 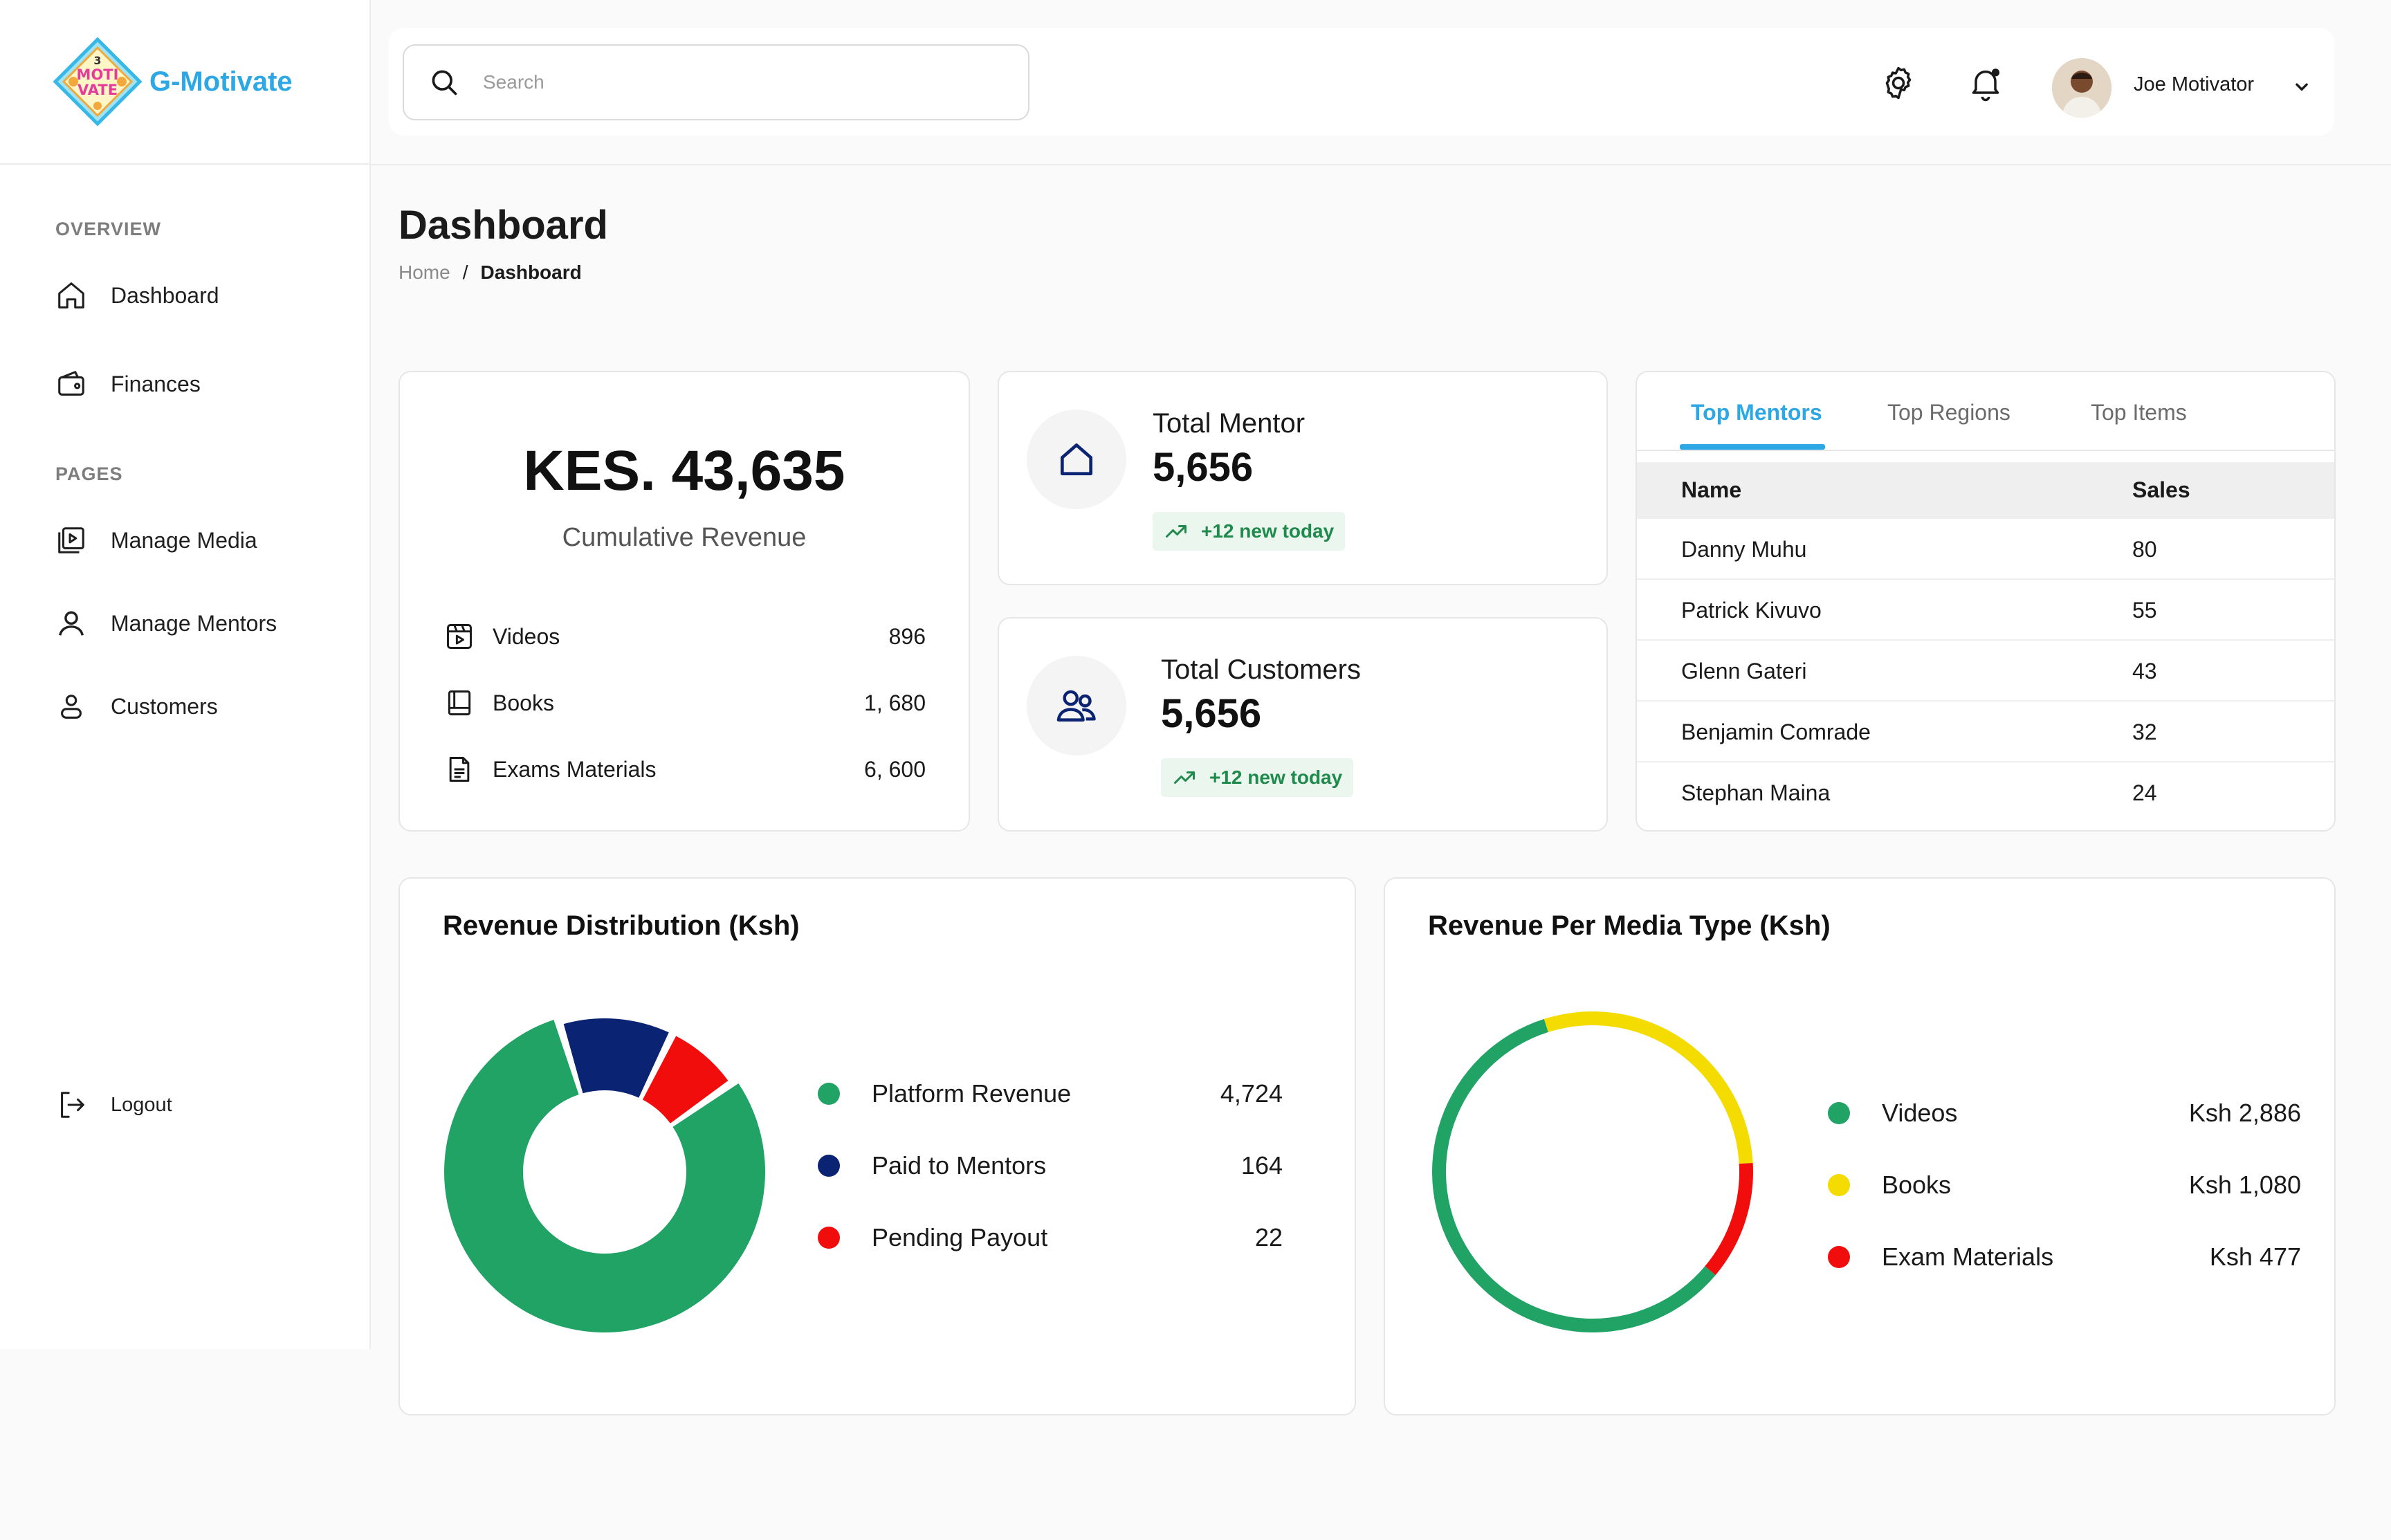 What do you see at coordinates (71, 540) in the screenshot?
I see `media-icon` at bounding box center [71, 540].